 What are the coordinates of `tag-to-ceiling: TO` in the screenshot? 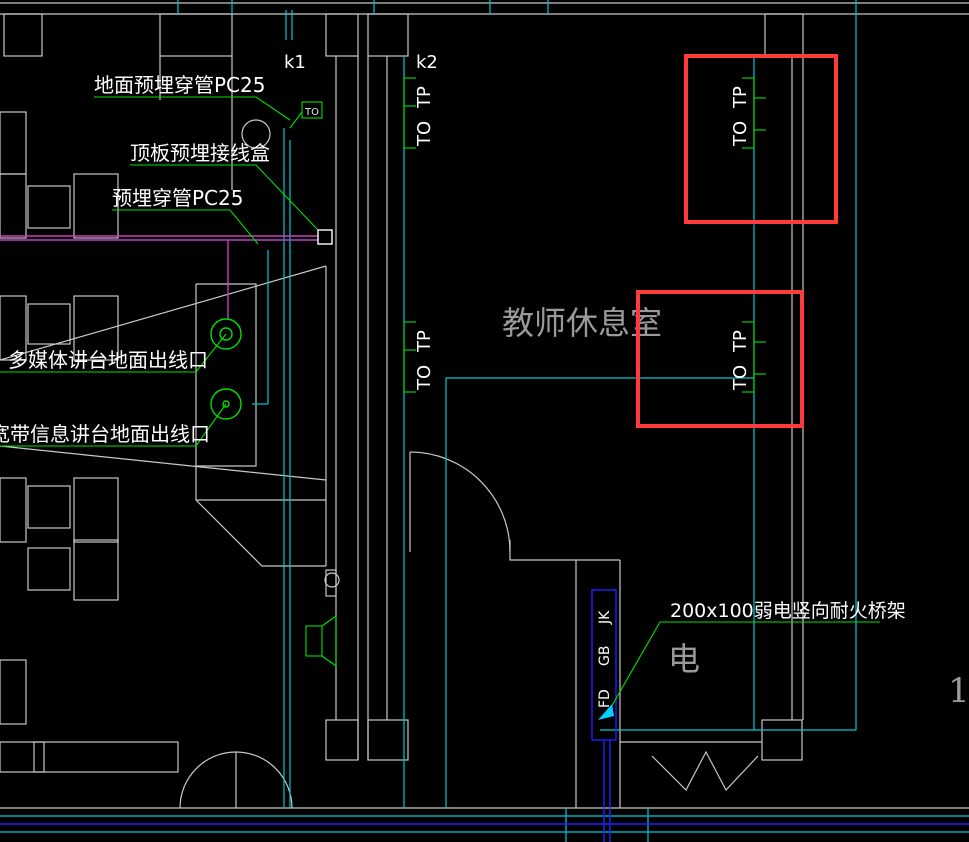 It's located at (311, 112).